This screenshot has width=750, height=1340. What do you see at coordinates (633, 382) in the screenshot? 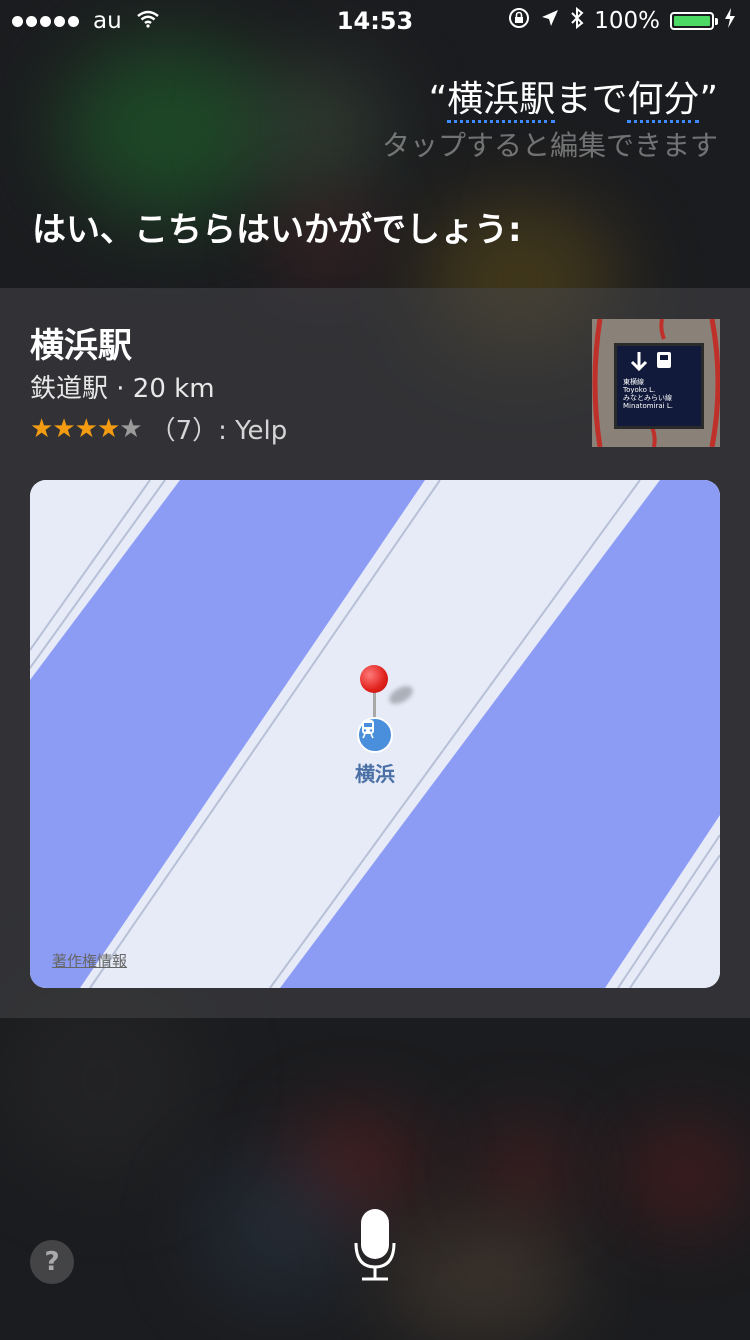
I see `sign-line-1: 東横線` at bounding box center [633, 382].